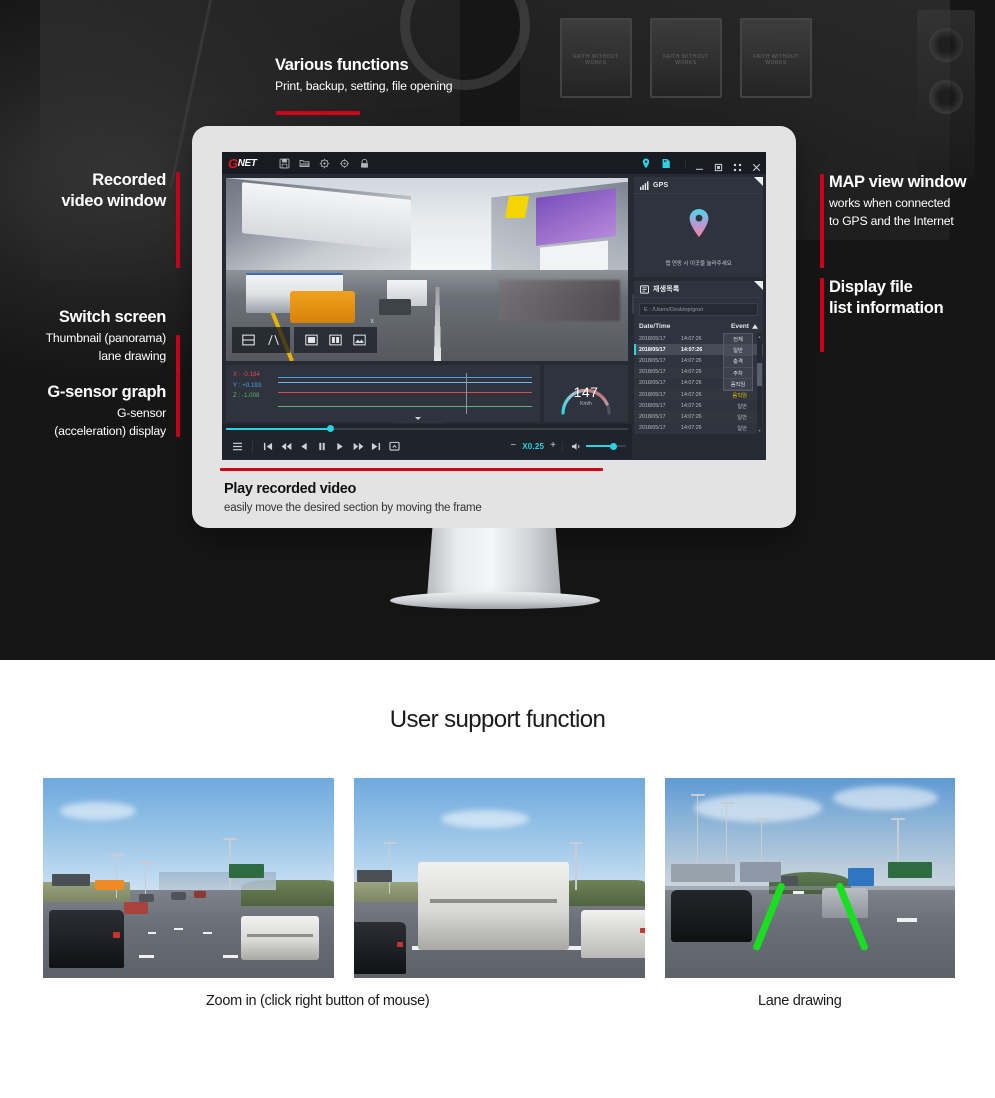 The height and width of the screenshot is (1098, 995). I want to click on gsensor-x-value: -0.184, so click(251, 374).